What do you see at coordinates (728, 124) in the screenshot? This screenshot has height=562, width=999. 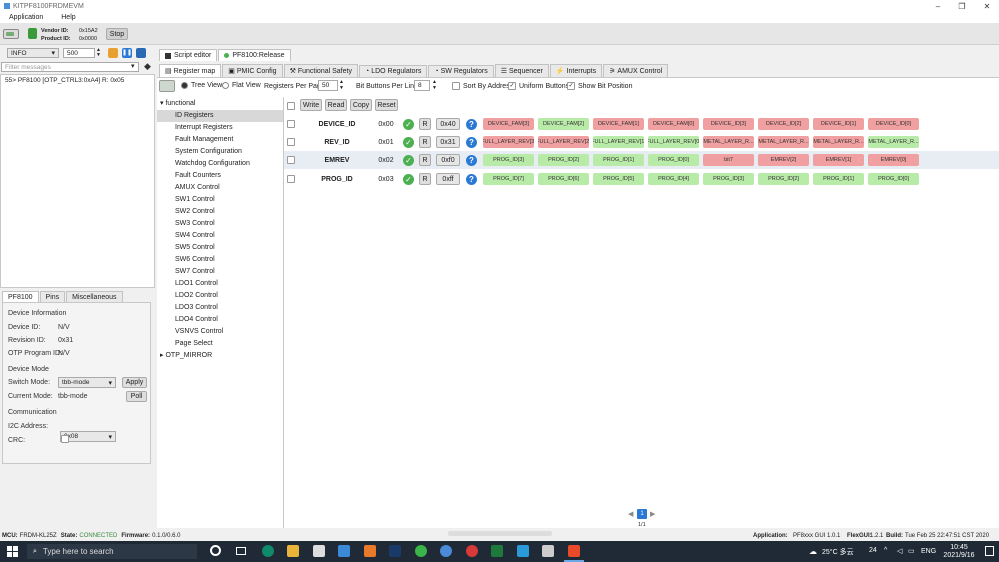 I see `bit-button: DEVICE_ID[3]` at bounding box center [728, 124].